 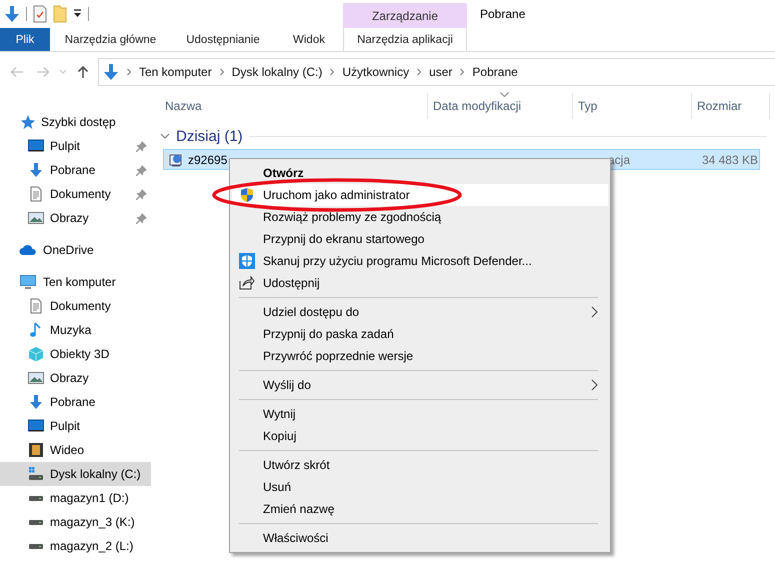 I want to click on contextual-tab-header: Zarządzanie, so click(x=405, y=15).